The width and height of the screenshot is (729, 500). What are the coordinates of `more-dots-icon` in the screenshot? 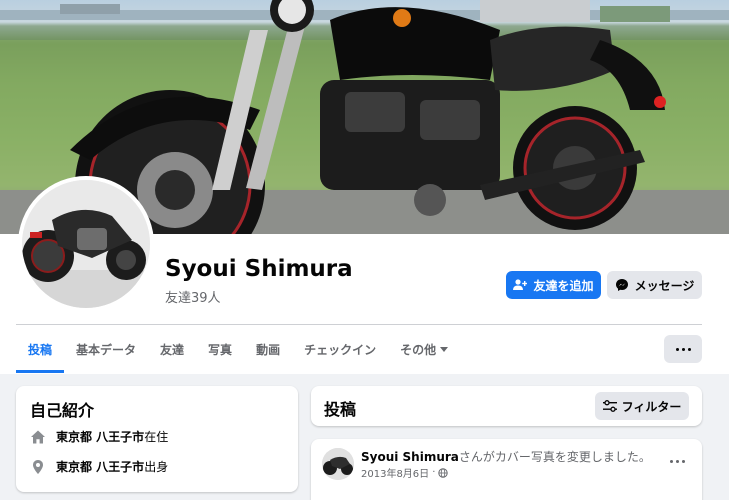 It's located at (683, 349).